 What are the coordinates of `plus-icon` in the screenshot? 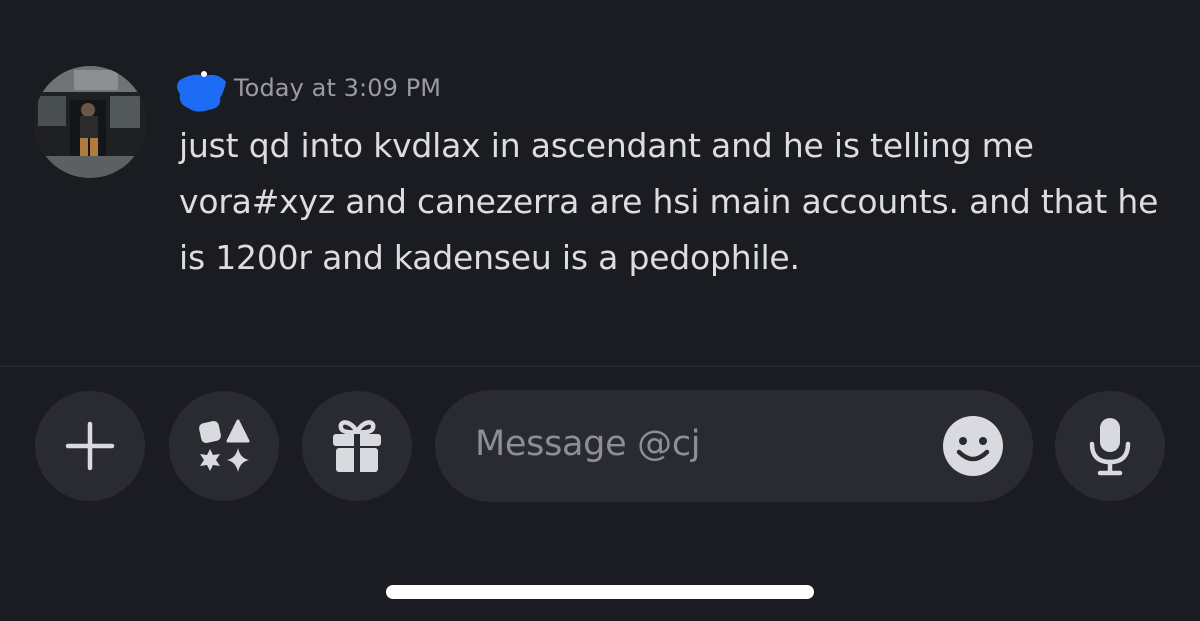 It's located at (90, 446).